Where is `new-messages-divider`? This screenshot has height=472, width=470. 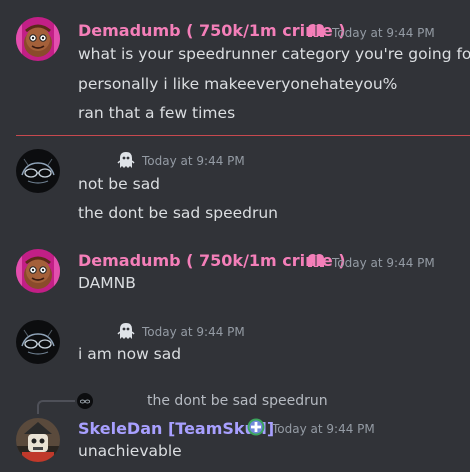
new-messages-divider is located at coordinates (243, 135).